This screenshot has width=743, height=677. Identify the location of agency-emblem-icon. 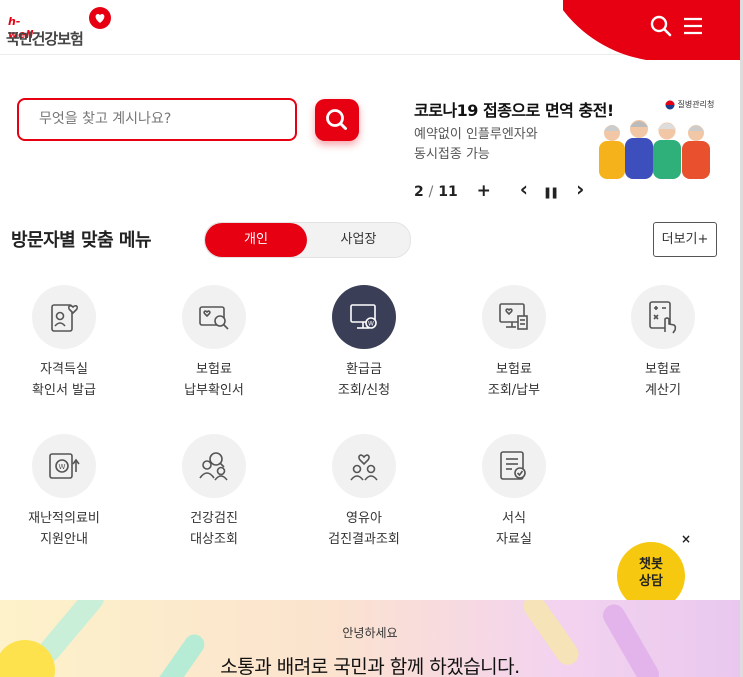
(670, 104).